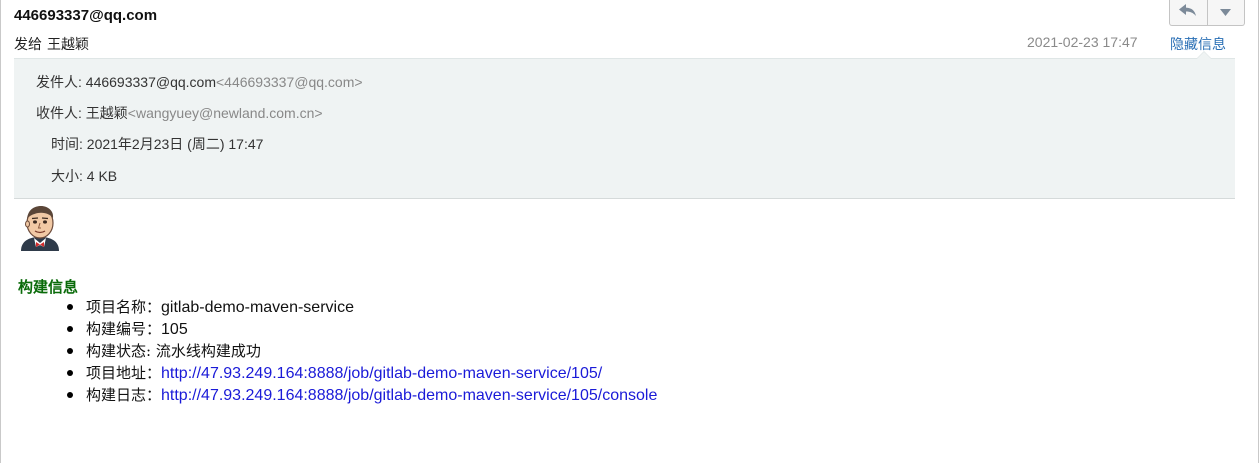  I want to click on detail-to-row: 收件人: 王越颖<wangyuey@newland.com.cn>, so click(179, 113).